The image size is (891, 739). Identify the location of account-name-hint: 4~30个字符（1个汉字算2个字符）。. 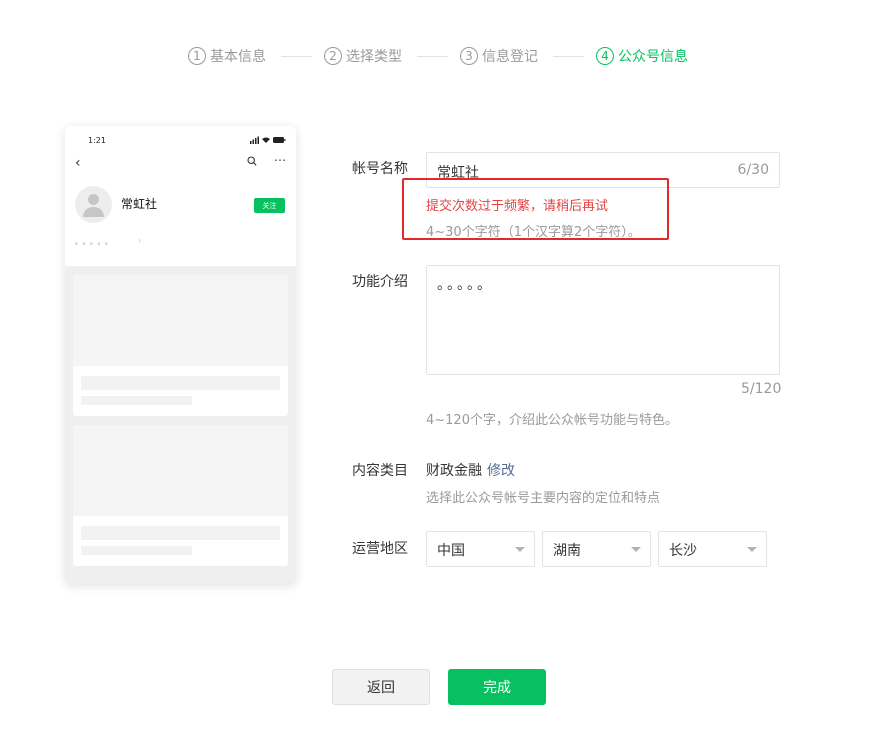
(533, 232).